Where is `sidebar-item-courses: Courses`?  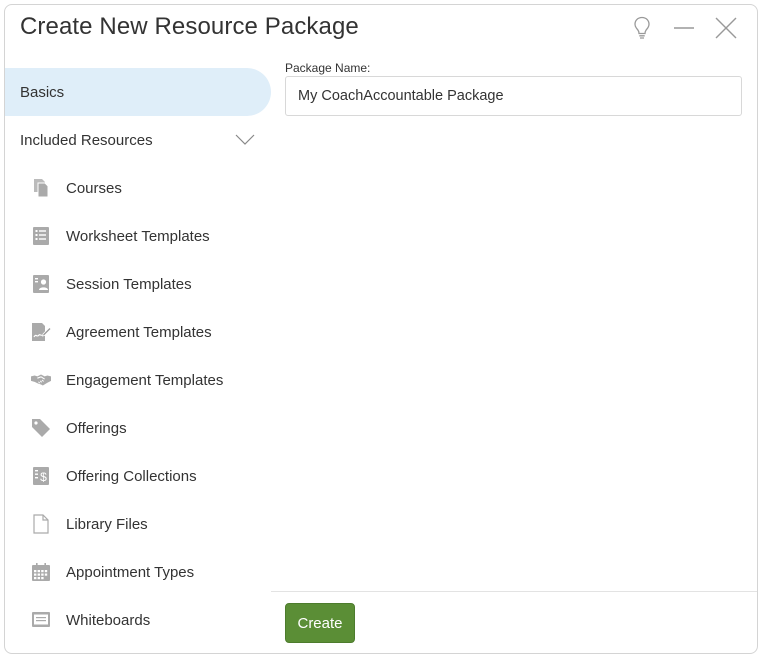
sidebar-item-courses: Courses is located at coordinates (138, 188).